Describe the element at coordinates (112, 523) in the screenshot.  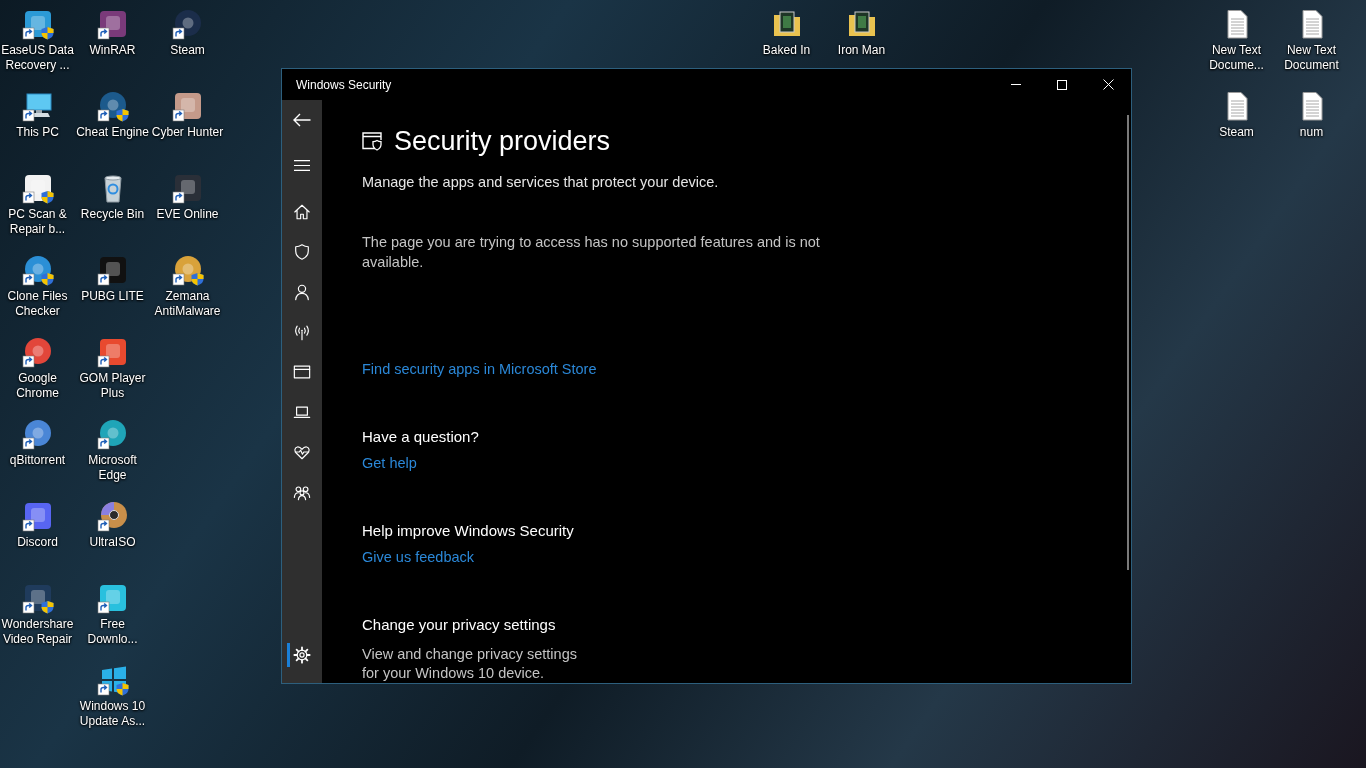
I see `desktop-item: UltraISO` at that location.